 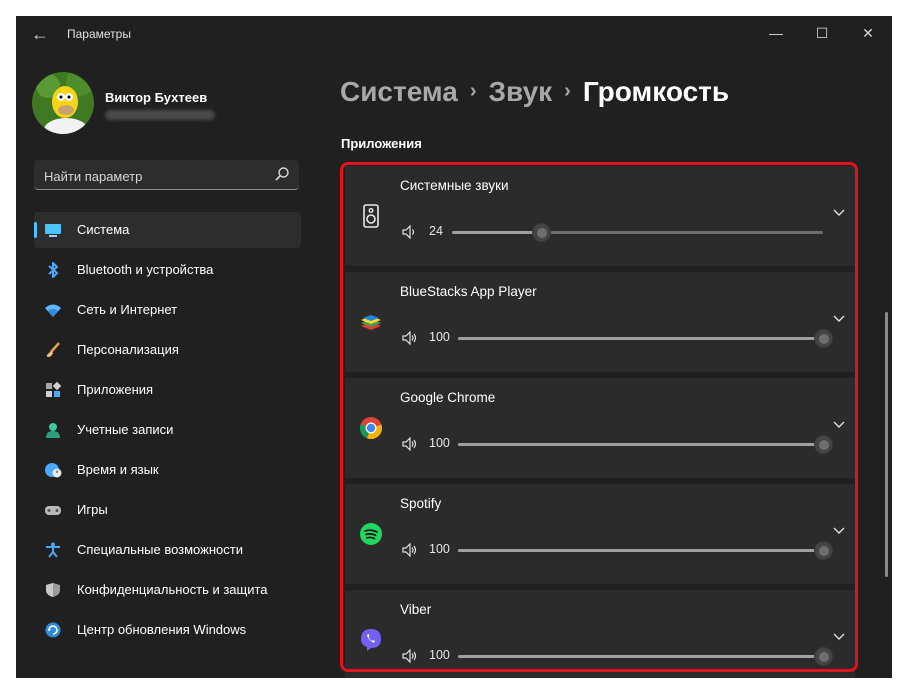 What do you see at coordinates (167, 230) in the screenshot?
I see `sidebar-item-system: Система` at bounding box center [167, 230].